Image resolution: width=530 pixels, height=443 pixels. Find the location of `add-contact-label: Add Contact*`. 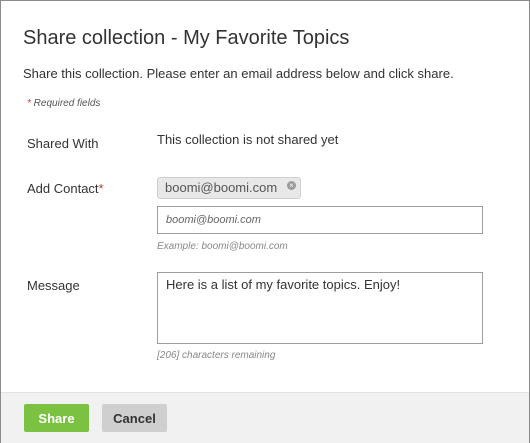

add-contact-label: Add Contact* is located at coordinates (65, 188).